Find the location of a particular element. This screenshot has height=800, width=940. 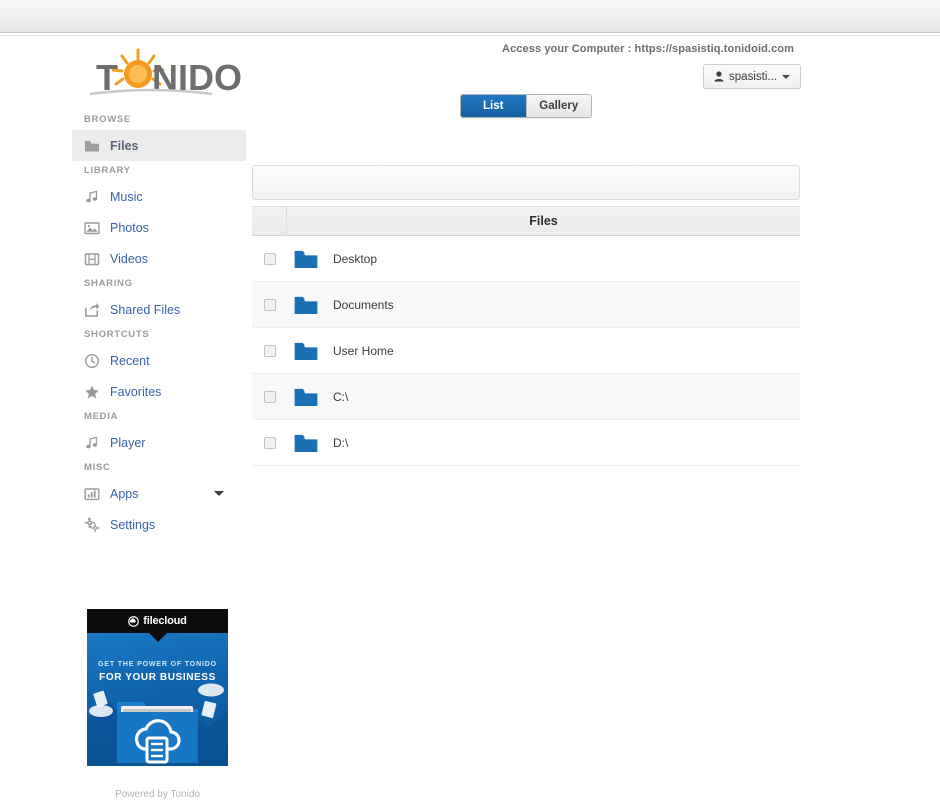

file-name-label: C:\ is located at coordinates (341, 396).